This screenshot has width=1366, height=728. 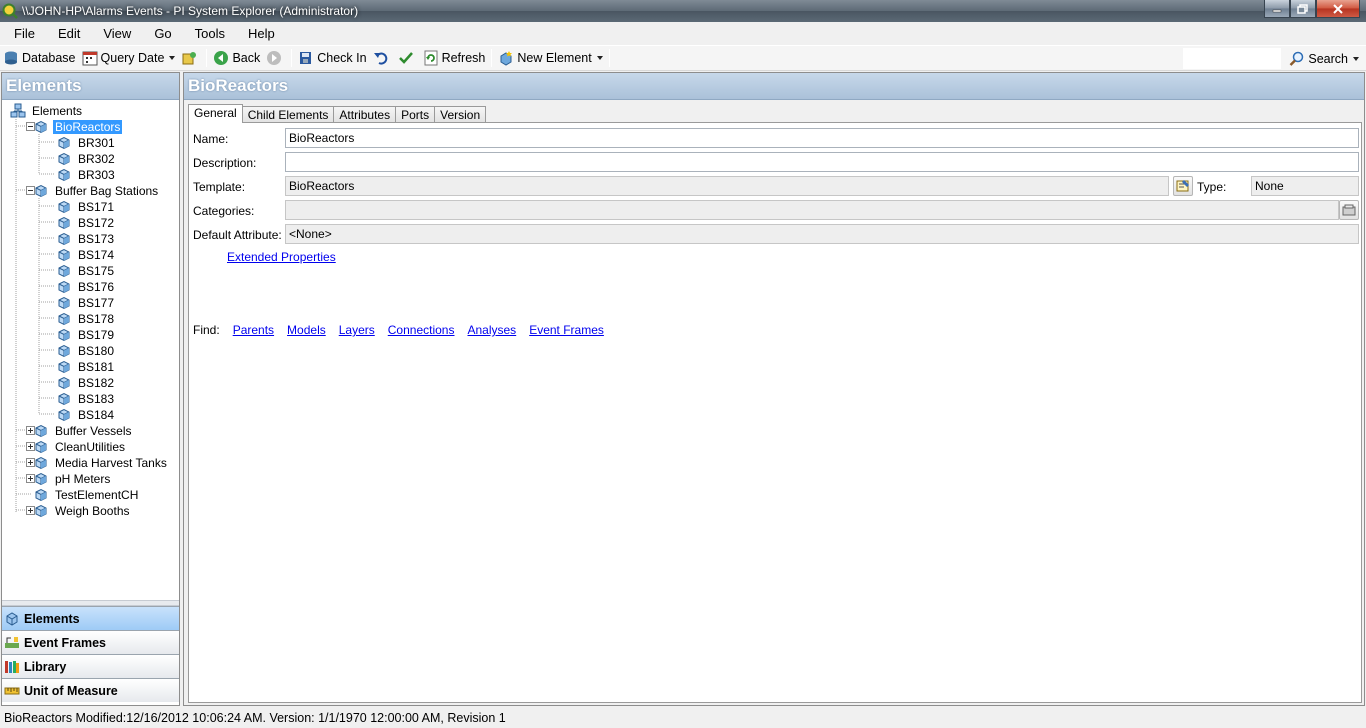 I want to click on template-icon, so click(x=1182, y=186).